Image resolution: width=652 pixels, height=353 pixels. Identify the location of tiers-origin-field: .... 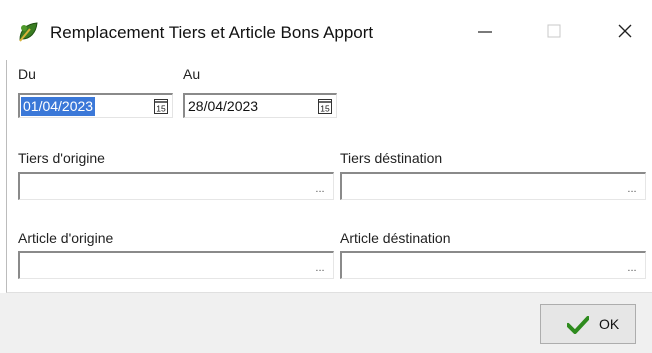
(176, 186).